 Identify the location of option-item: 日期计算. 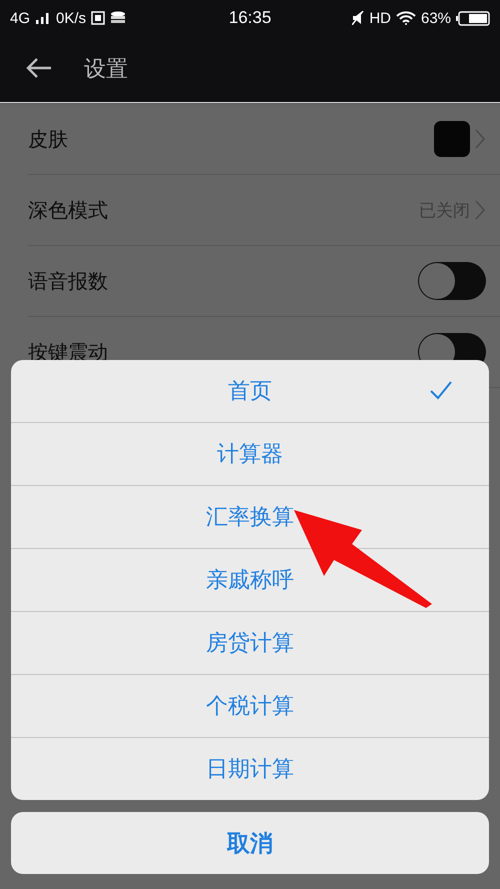
(250, 768).